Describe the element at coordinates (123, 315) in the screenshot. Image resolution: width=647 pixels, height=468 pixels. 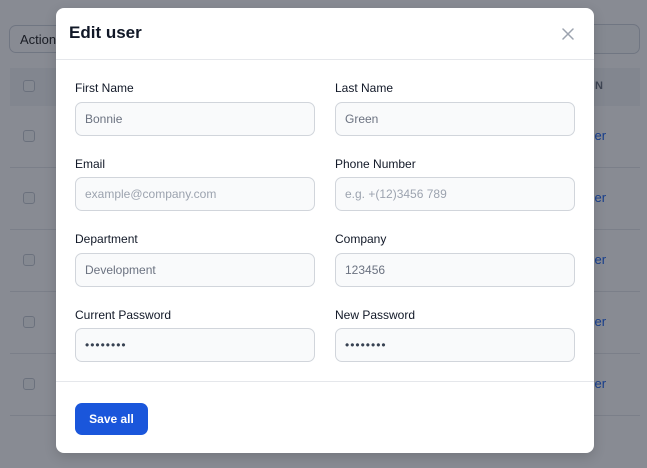
I see `current-password-label: Current Password` at that location.